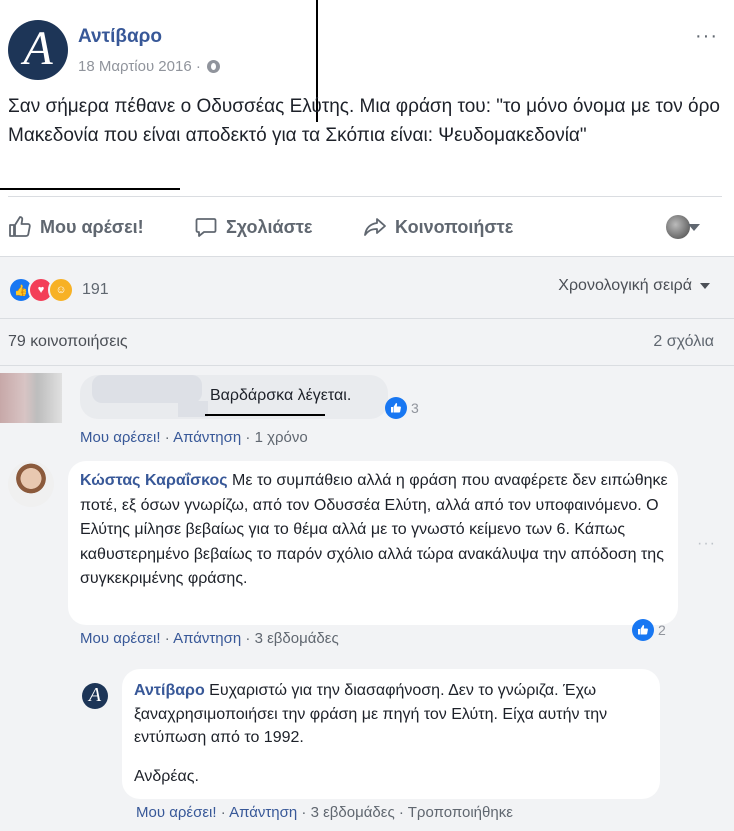 This screenshot has height=831, width=734. What do you see at coordinates (454, 226) in the screenshot?
I see `share-label: Κοινοποιήστε` at bounding box center [454, 226].